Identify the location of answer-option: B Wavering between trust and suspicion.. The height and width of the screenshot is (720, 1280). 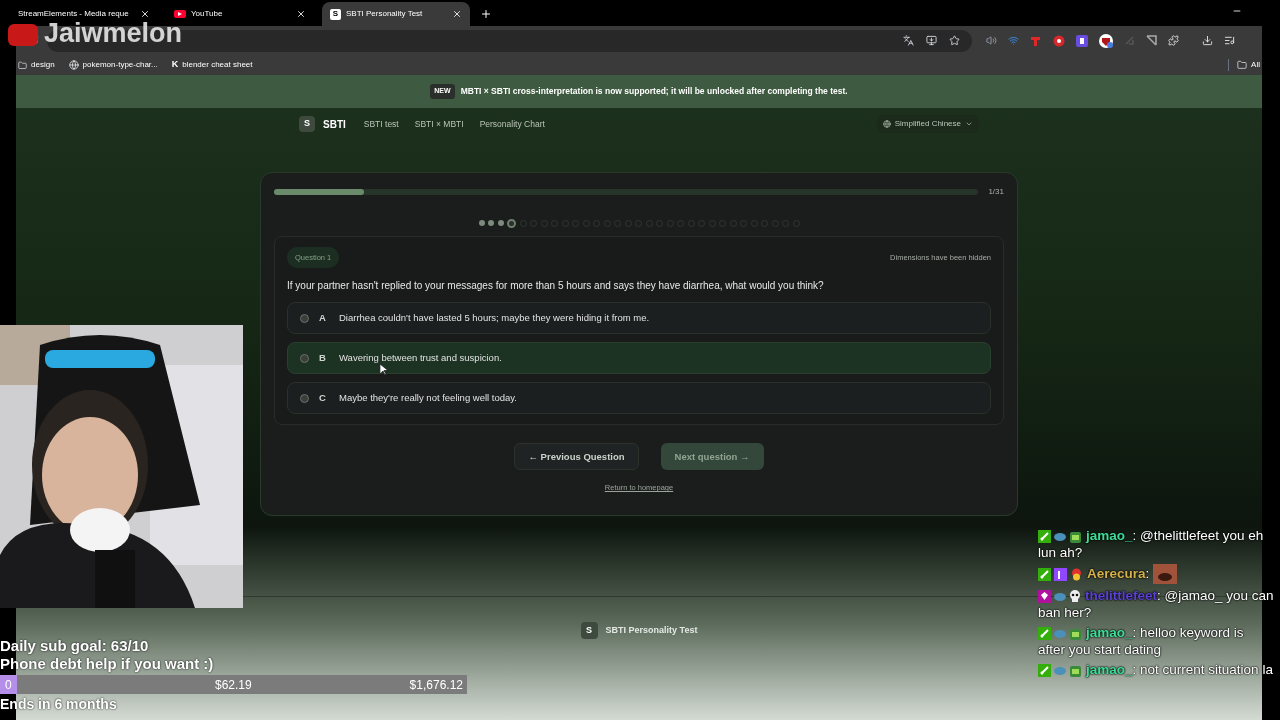
(639, 358).